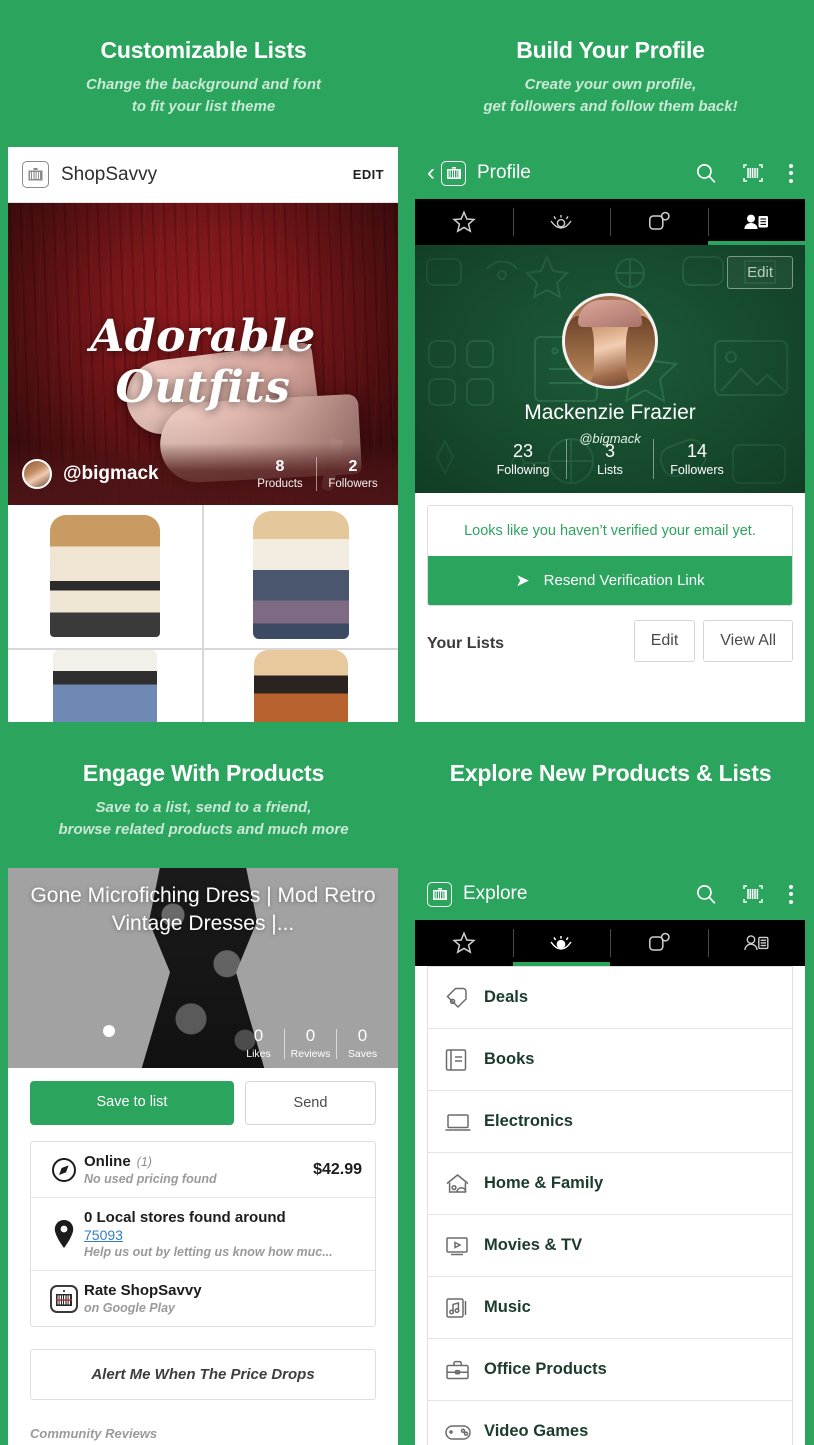  I want to click on profile-edit-button: Edit, so click(760, 272).